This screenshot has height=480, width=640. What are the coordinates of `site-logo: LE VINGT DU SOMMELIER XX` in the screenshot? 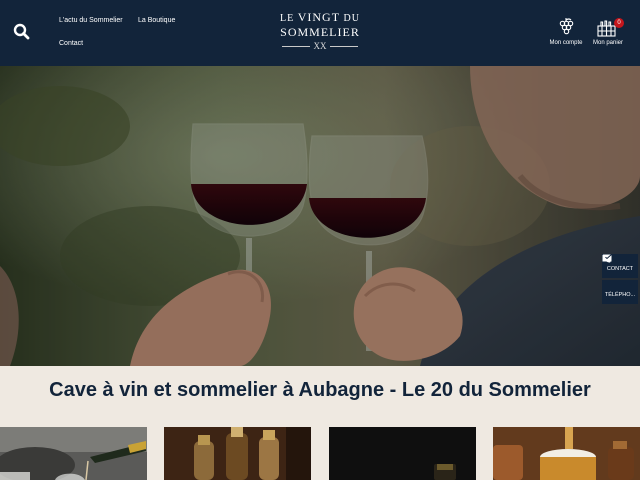 It's located at (320, 33).